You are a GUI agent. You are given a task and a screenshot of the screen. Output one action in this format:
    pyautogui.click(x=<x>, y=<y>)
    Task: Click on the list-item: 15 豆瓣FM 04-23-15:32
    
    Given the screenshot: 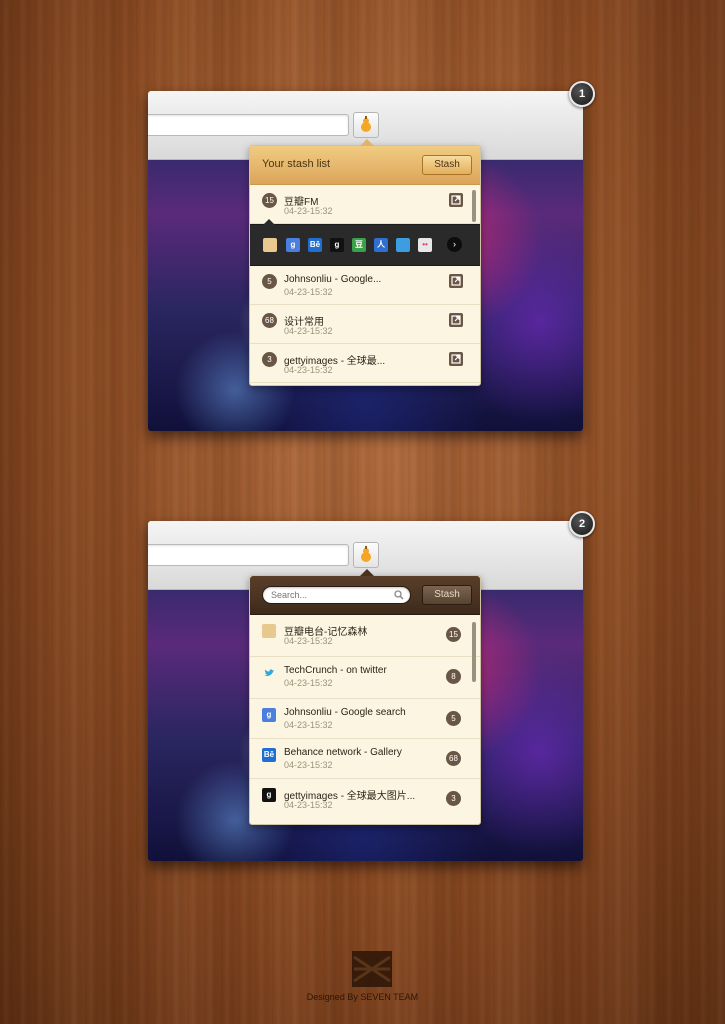 What is the action you would take?
    pyautogui.click(x=365, y=204)
    